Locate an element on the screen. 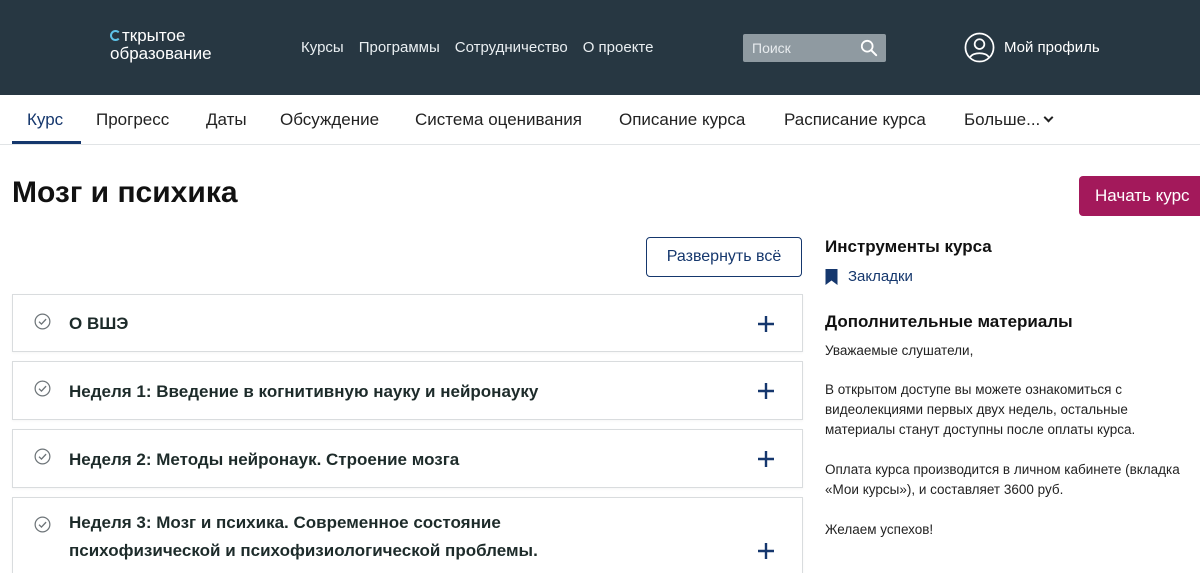  bookmarks-link: Закладки is located at coordinates (869, 276).